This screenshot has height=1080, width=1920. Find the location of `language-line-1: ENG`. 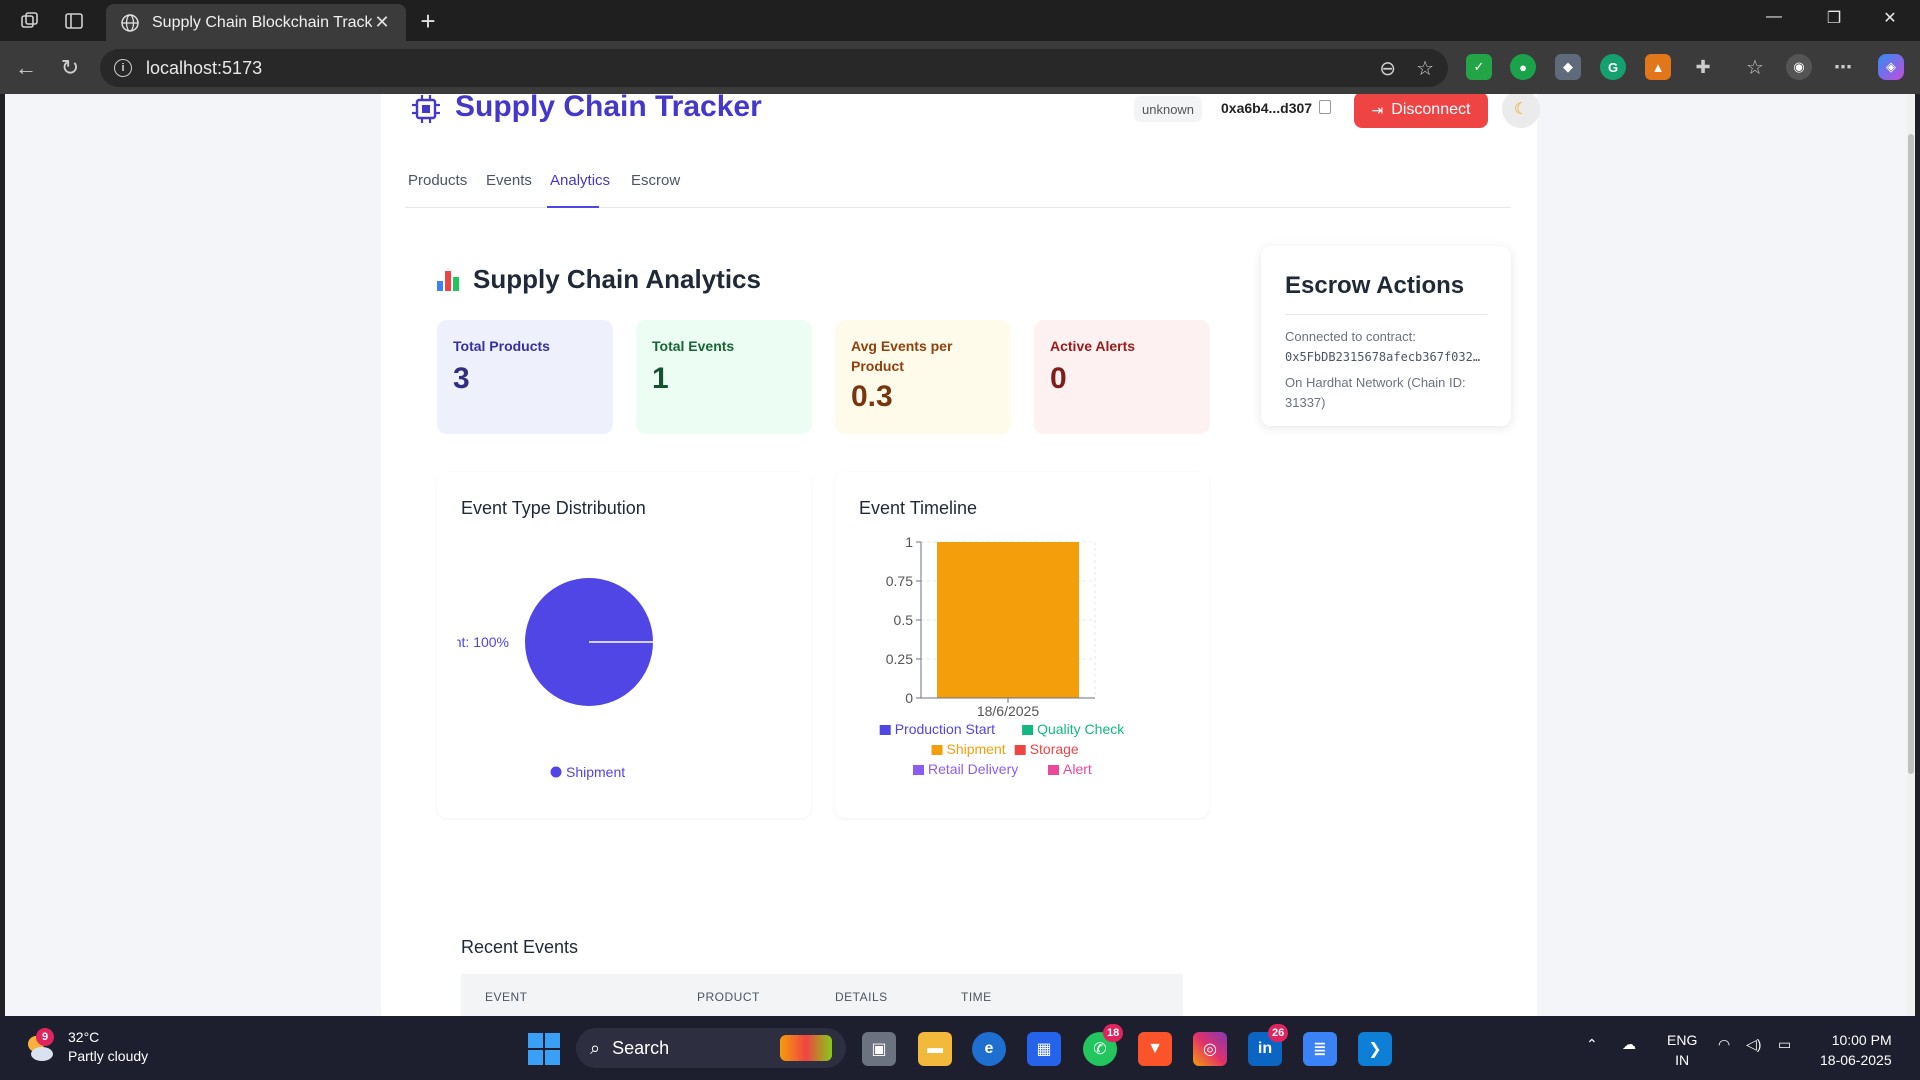

language-line-1: ENG is located at coordinates (1682, 1040).